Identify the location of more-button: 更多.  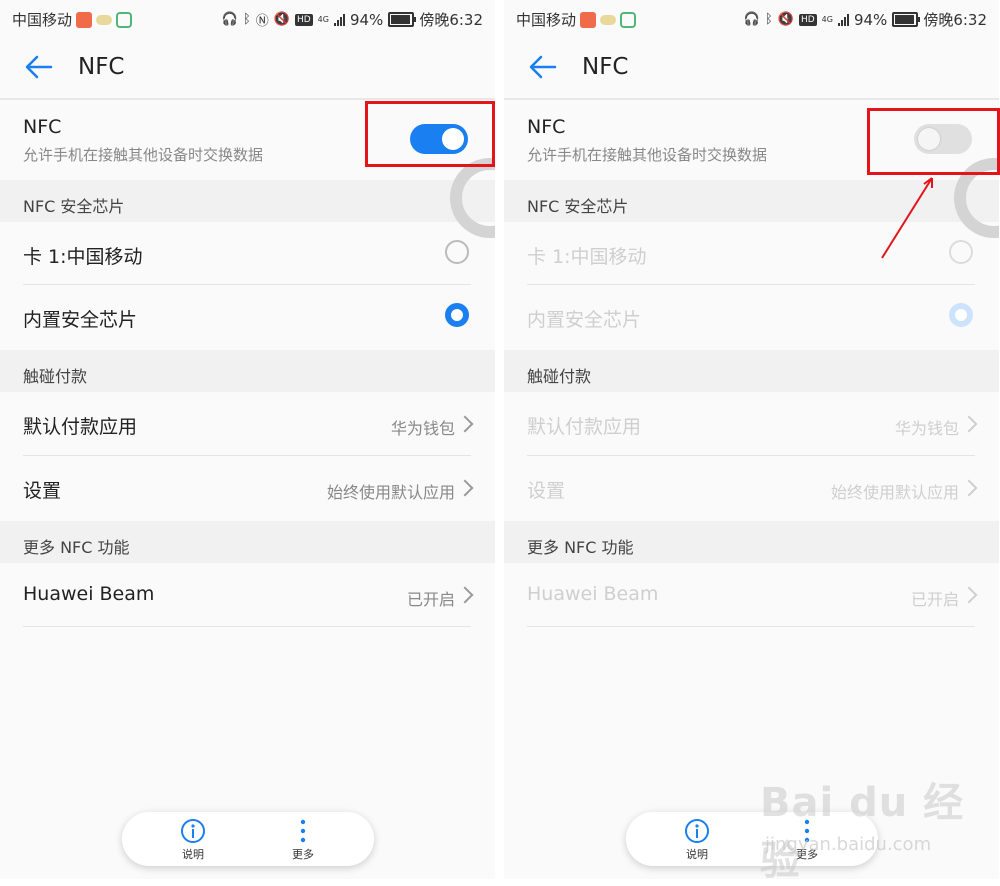
(303, 840).